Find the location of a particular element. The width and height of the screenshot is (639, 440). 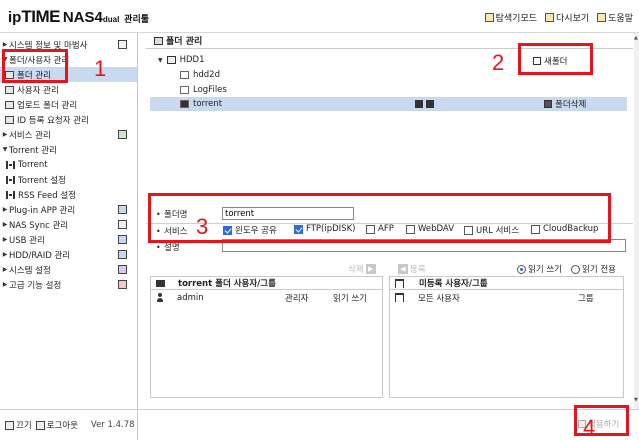

sidebar-item-torrent: Torrent is located at coordinates (68, 164).